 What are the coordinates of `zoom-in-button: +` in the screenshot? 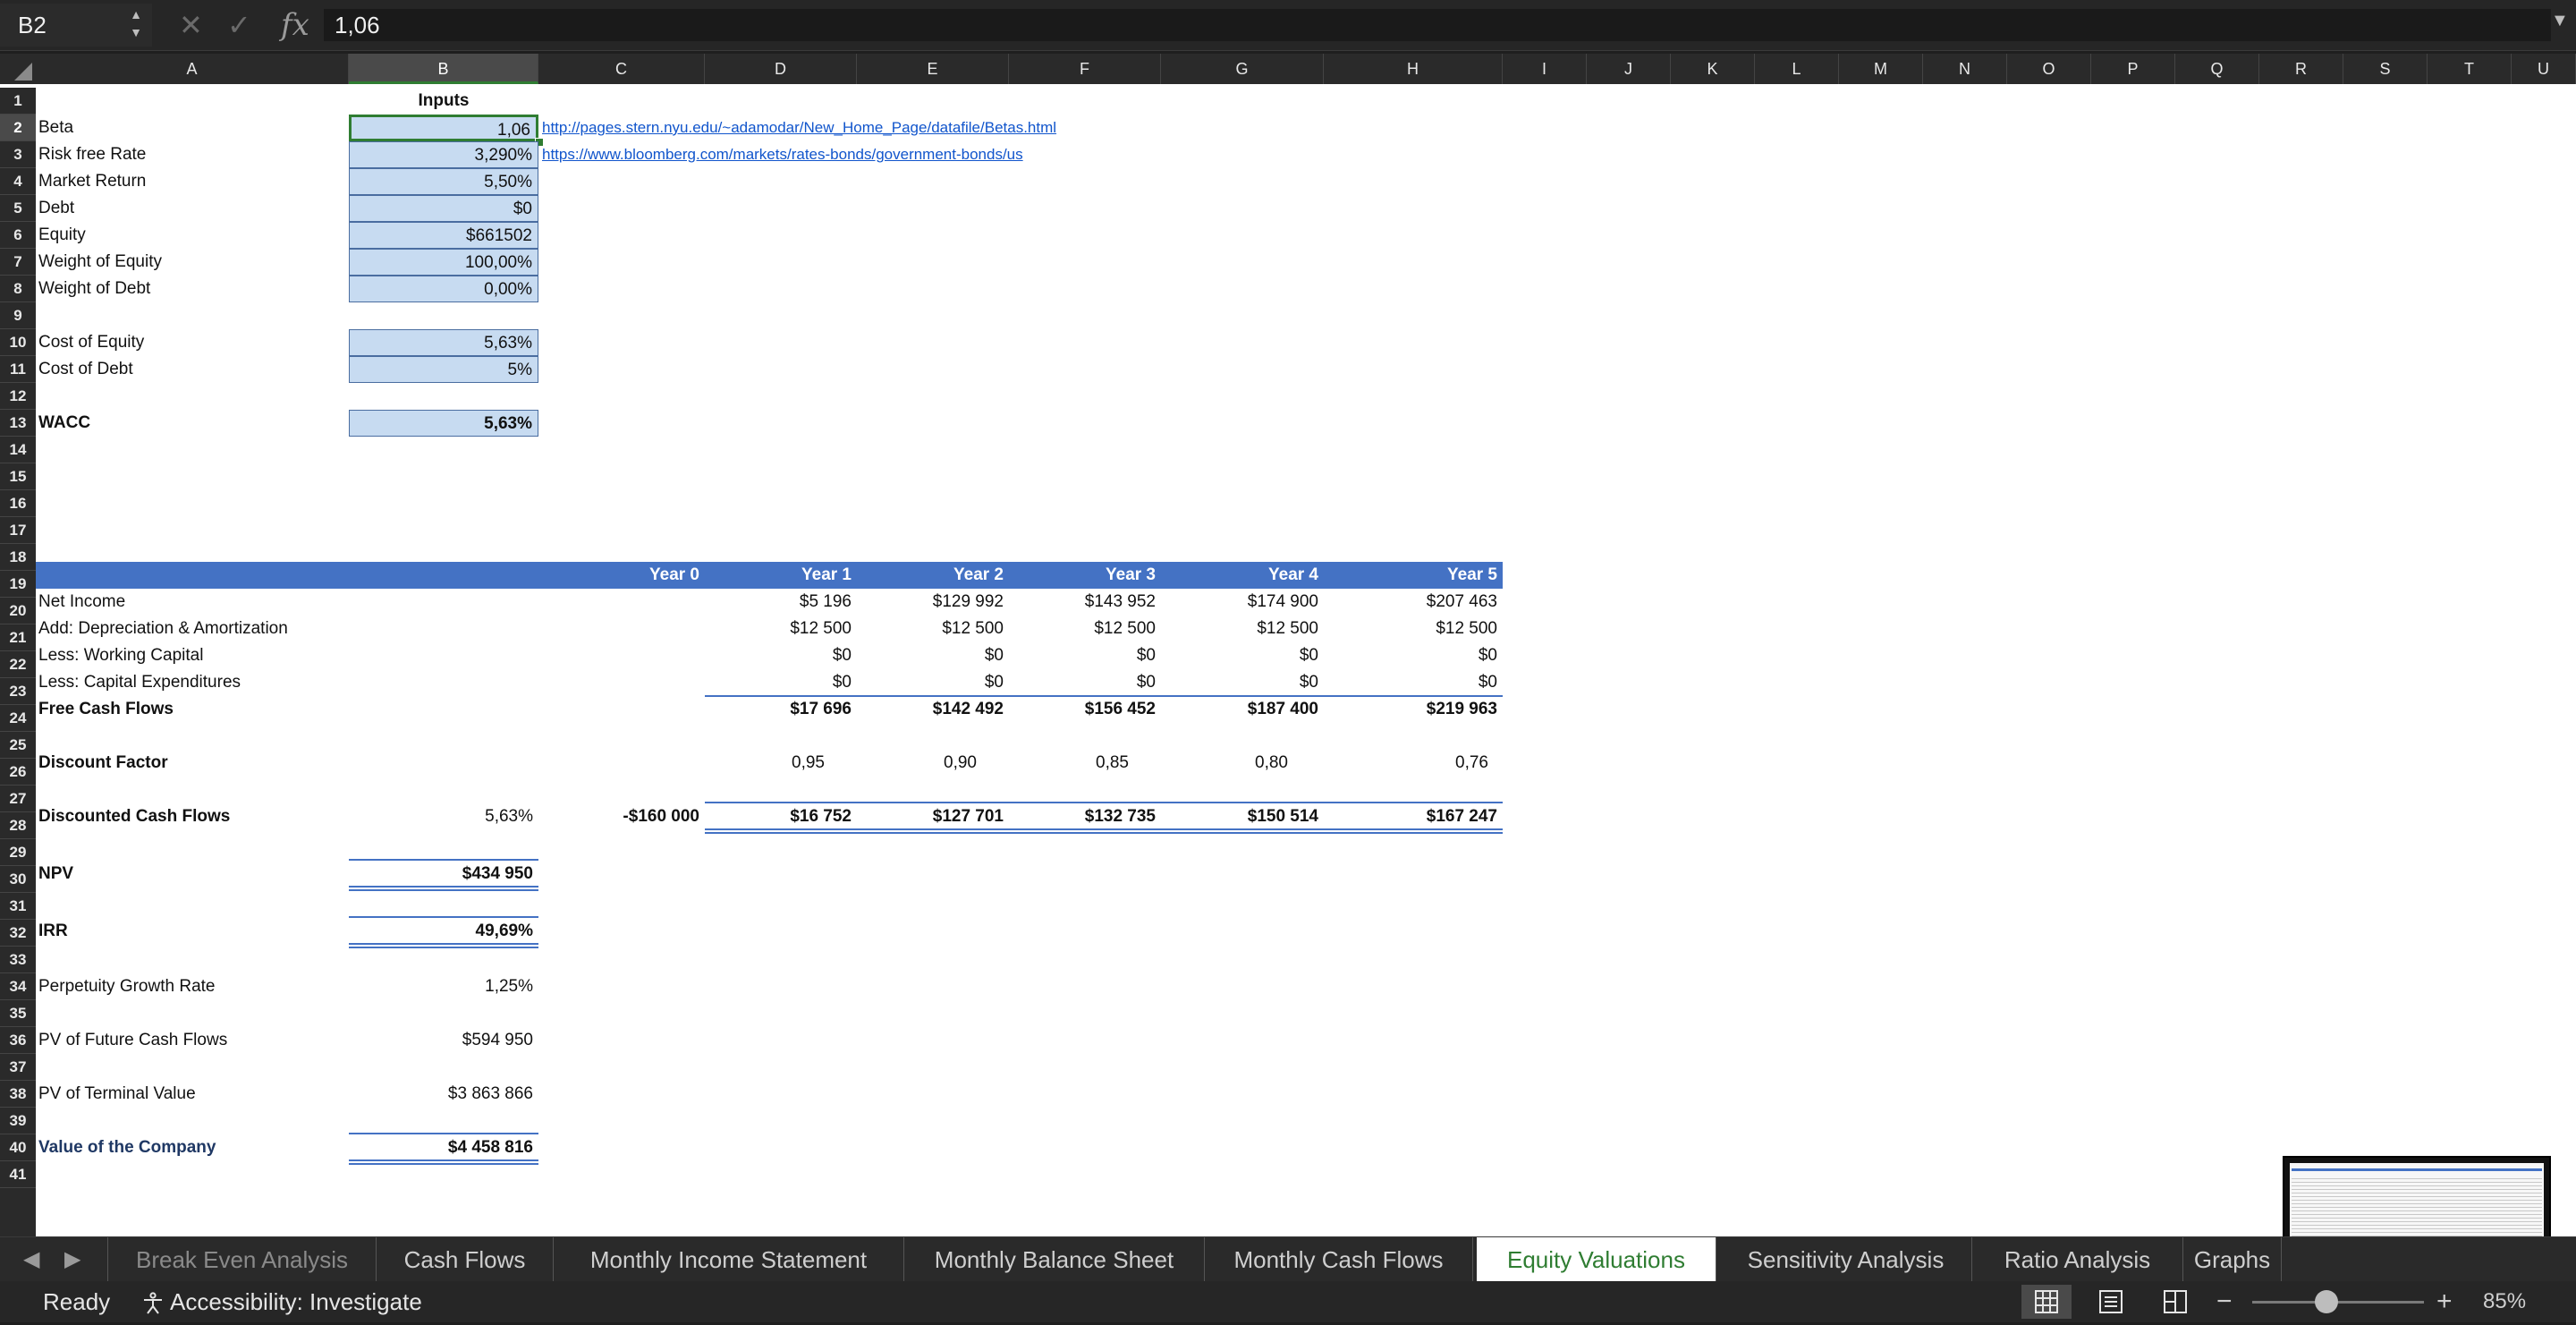 It's located at (2444, 1302).